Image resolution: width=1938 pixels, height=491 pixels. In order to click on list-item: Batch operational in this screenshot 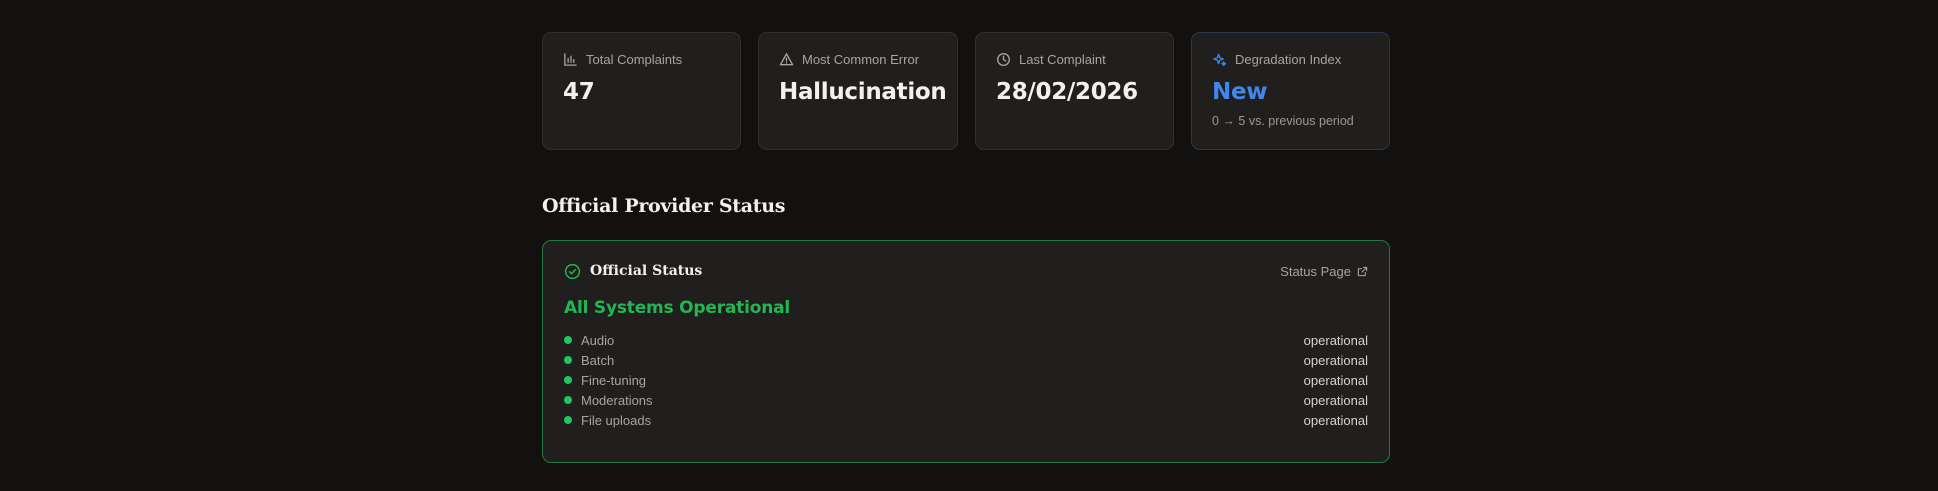, I will do `click(966, 360)`.